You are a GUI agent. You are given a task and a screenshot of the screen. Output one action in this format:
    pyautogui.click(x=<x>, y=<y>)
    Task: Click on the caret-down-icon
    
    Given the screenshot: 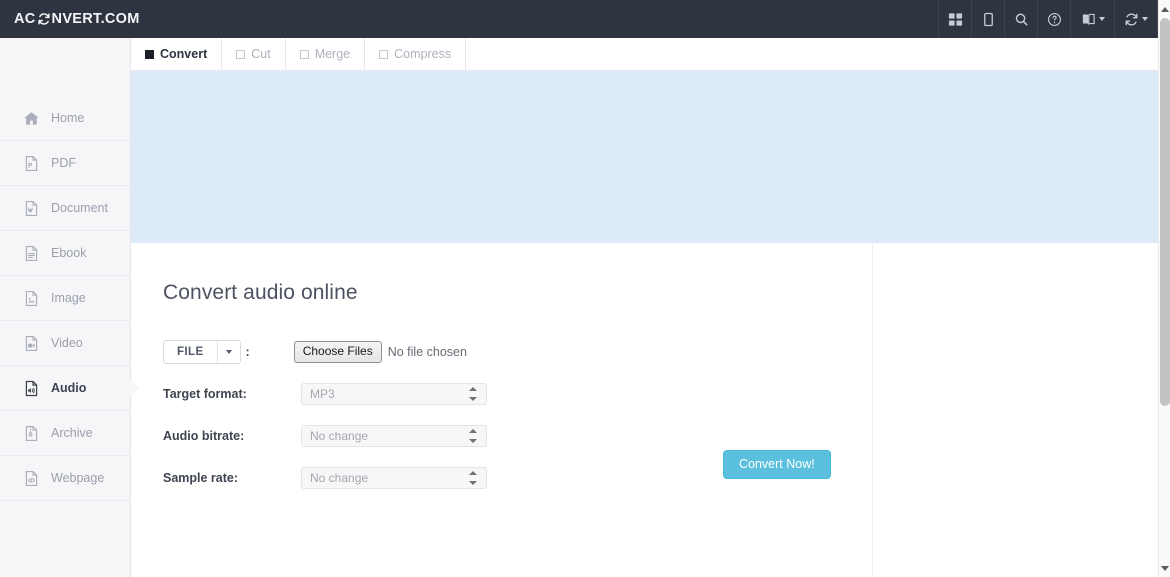 What is the action you would take?
    pyautogui.click(x=1165, y=568)
    